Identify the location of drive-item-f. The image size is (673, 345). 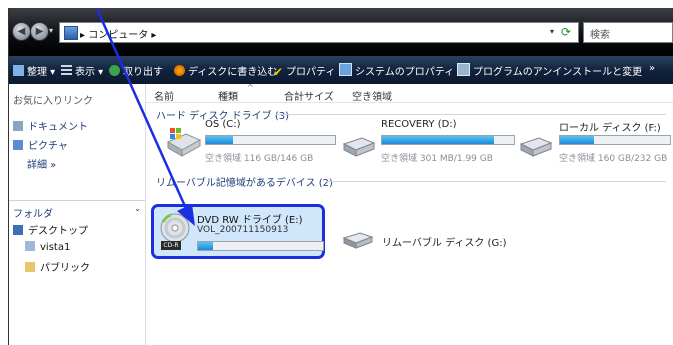
(536, 148).